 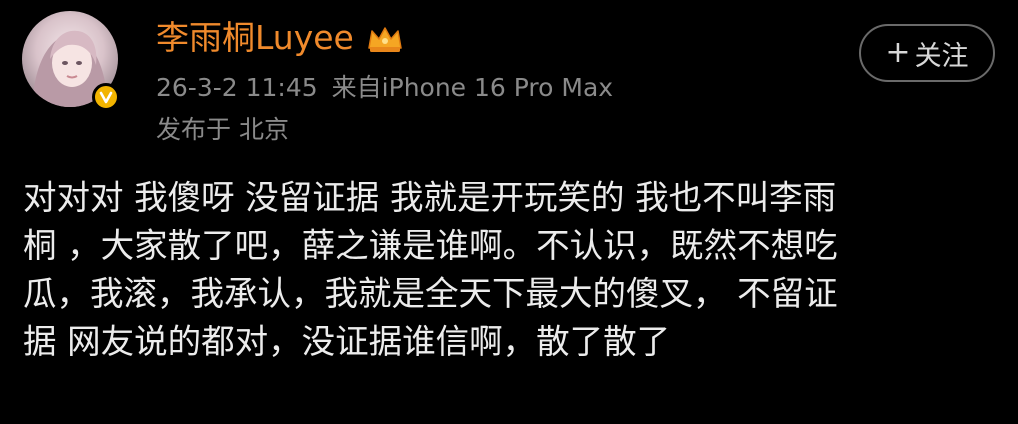 What do you see at coordinates (430, 245) in the screenshot?
I see `post-text-line: 桐 ，大家散了吧，薛之谦是谁啊。不认识，既然不想吃` at bounding box center [430, 245].